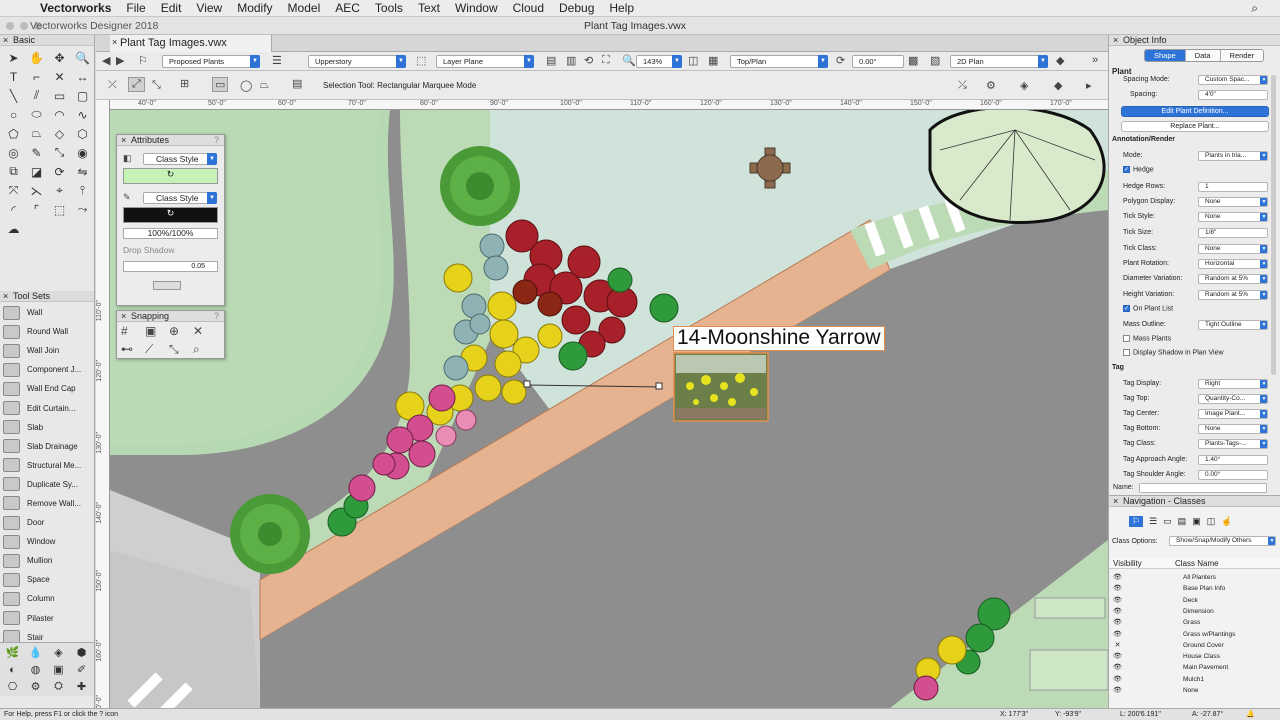  I want to click on layers-mode-icon: ☰, so click(1153, 521).